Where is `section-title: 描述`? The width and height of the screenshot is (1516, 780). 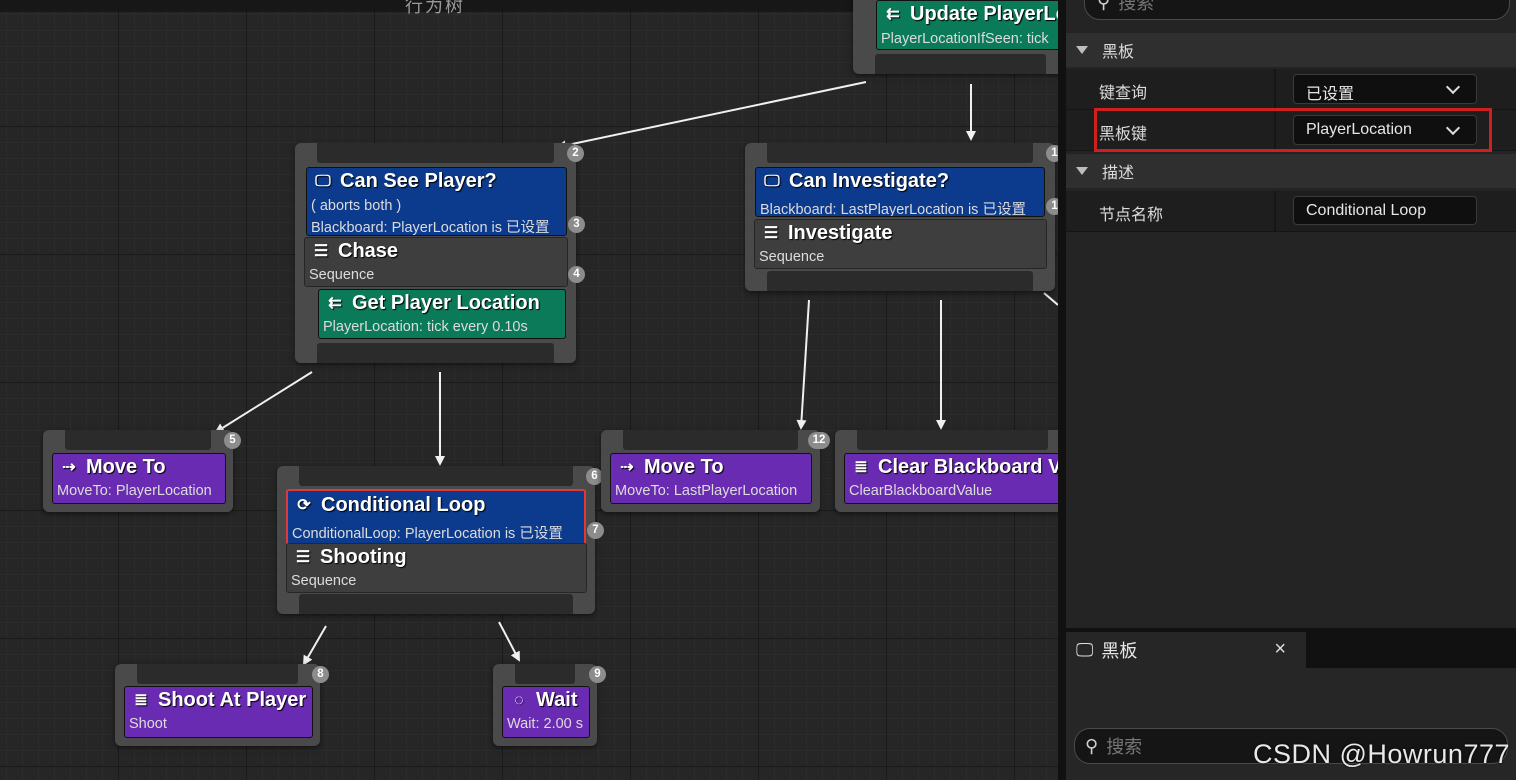 section-title: 描述 is located at coordinates (1118, 173).